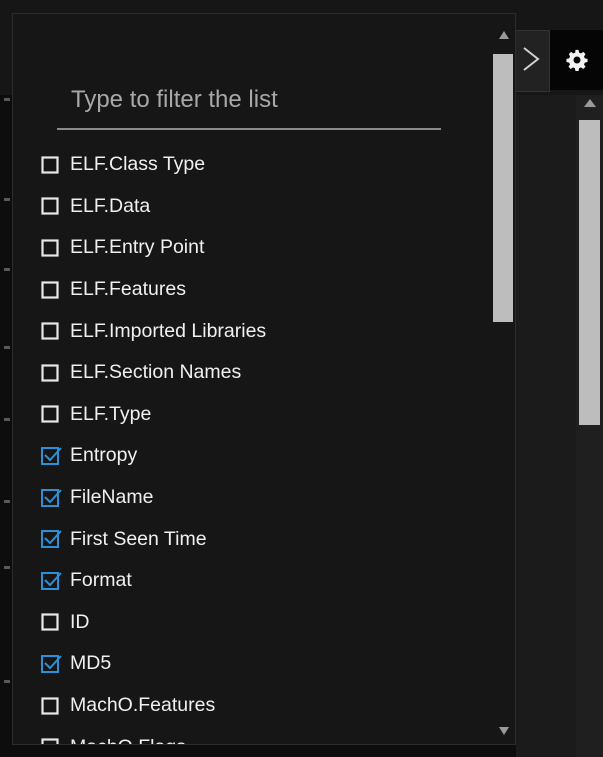 The height and width of the screenshot is (757, 603). I want to click on column-option: MachO.Features, so click(248, 706).